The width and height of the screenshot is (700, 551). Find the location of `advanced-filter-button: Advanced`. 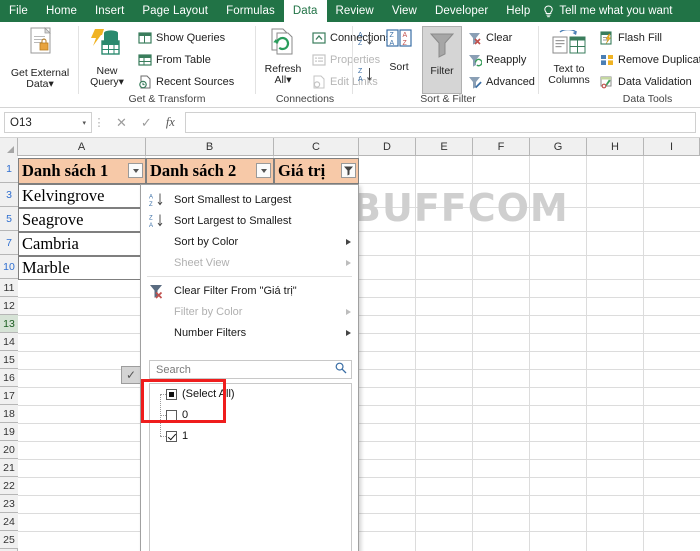

advanced-filter-button: Advanced is located at coordinates (501, 82).